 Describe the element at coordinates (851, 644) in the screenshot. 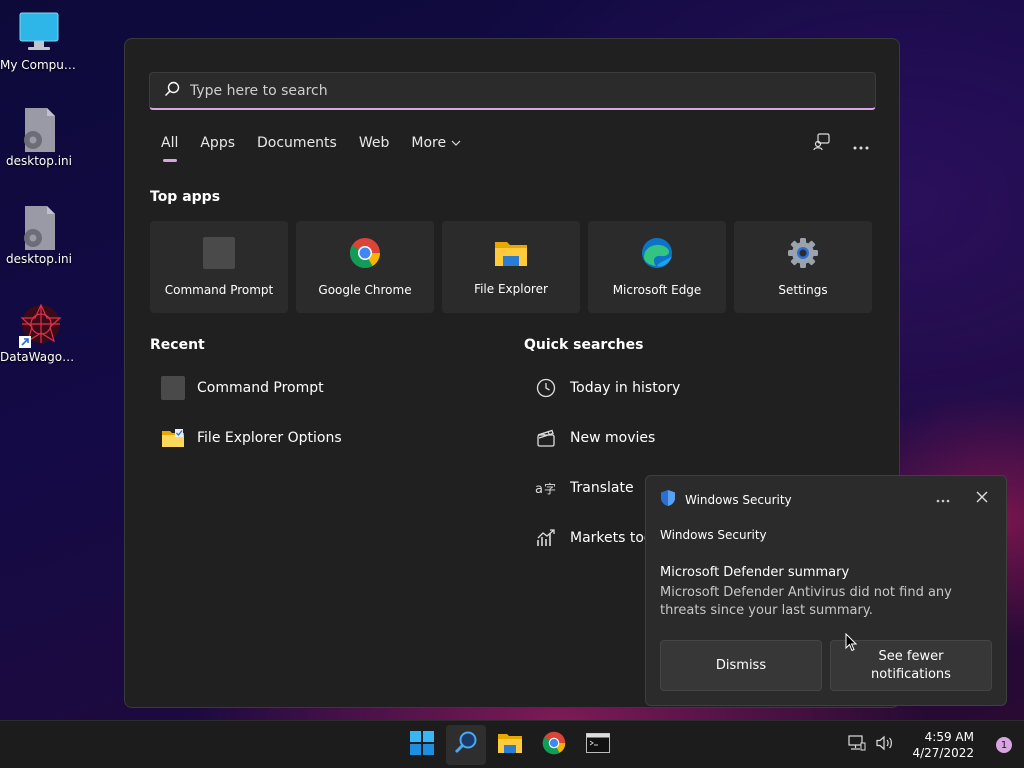

I see `mouse-cursor-icon` at that location.